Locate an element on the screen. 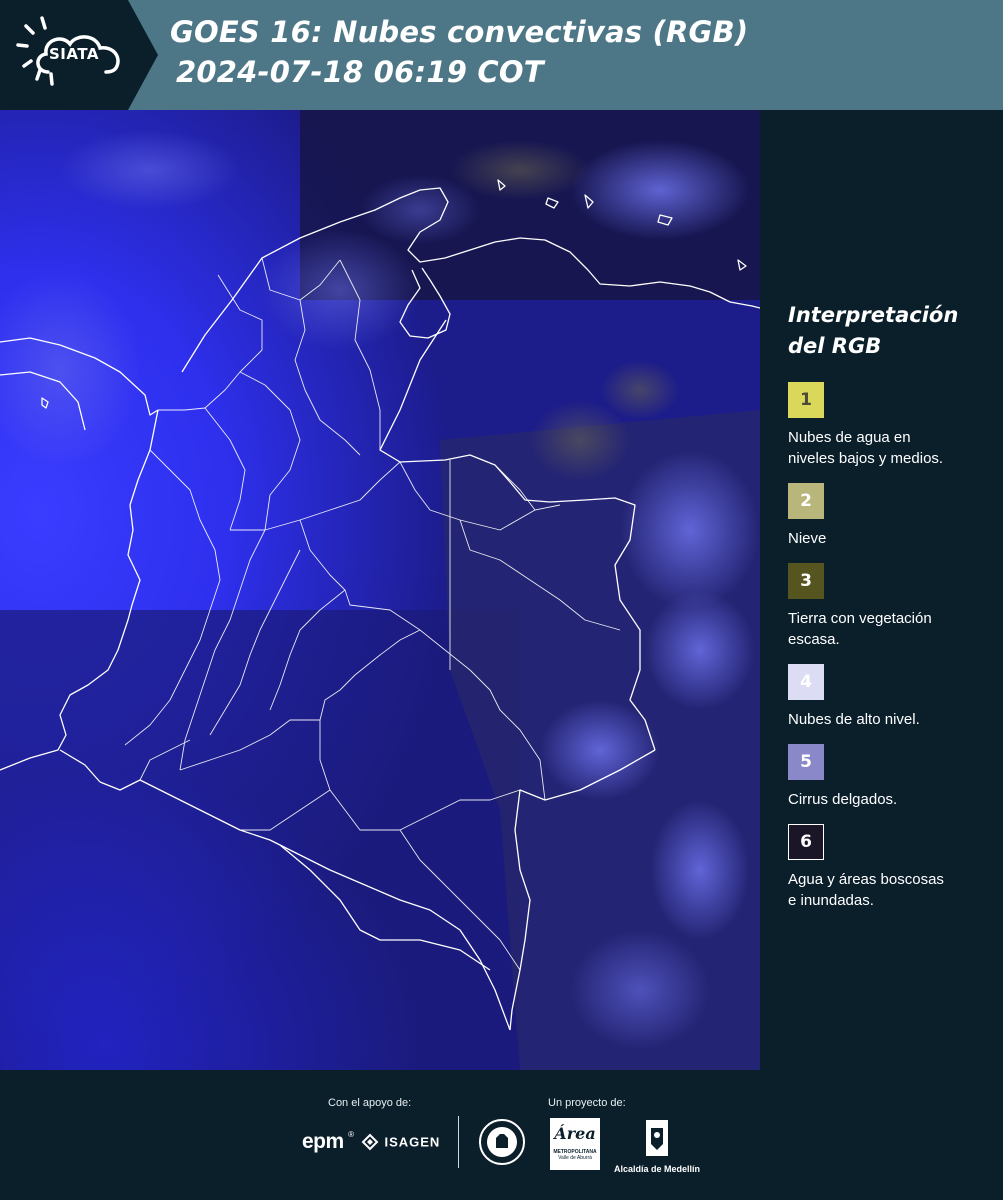 The width and height of the screenshot is (1003, 1200). siata-logo: SIATA is located at coordinates (80, 55).